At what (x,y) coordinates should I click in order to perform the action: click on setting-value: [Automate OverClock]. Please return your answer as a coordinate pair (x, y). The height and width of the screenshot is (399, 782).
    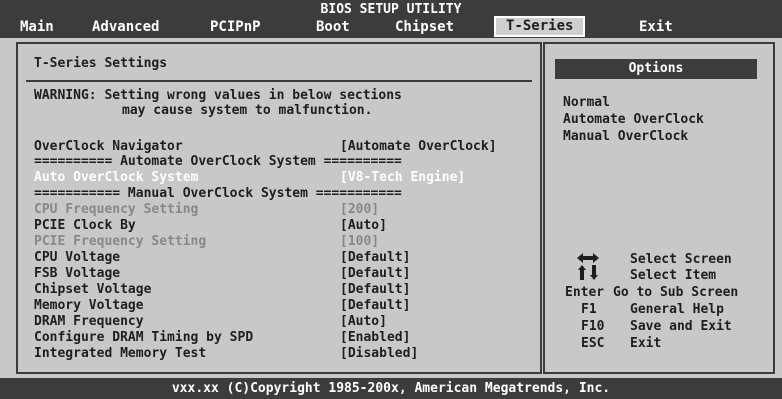
    Looking at the image, I should click on (418, 146).